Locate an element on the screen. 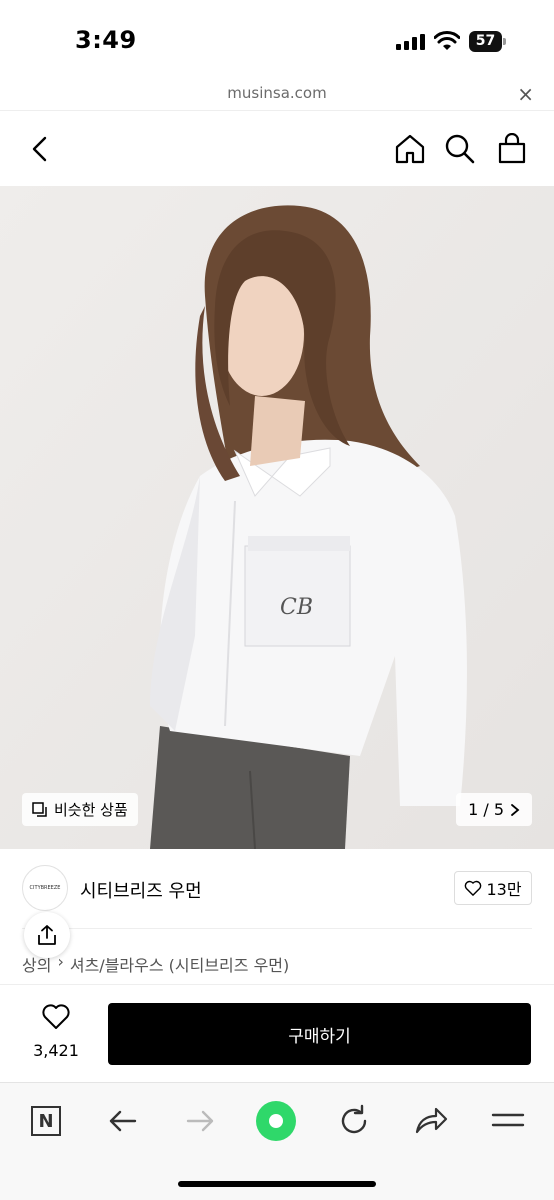 The width and height of the screenshot is (554, 1200). purchase-bar: 3,421 구매하기 is located at coordinates (277, 1033).